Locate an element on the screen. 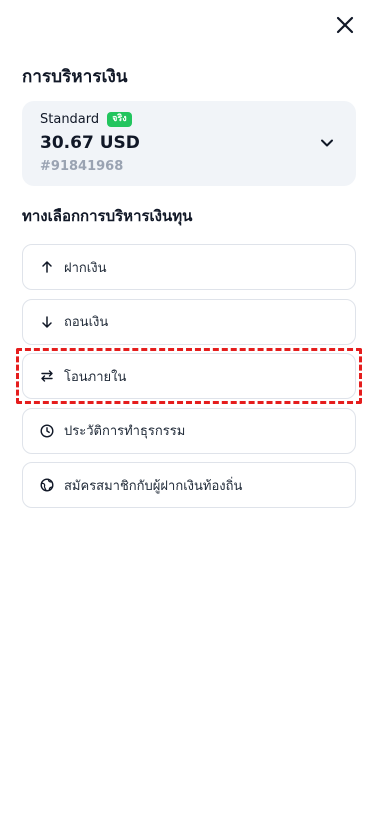 The height and width of the screenshot is (819, 378). close-icon is located at coordinates (345, 27).